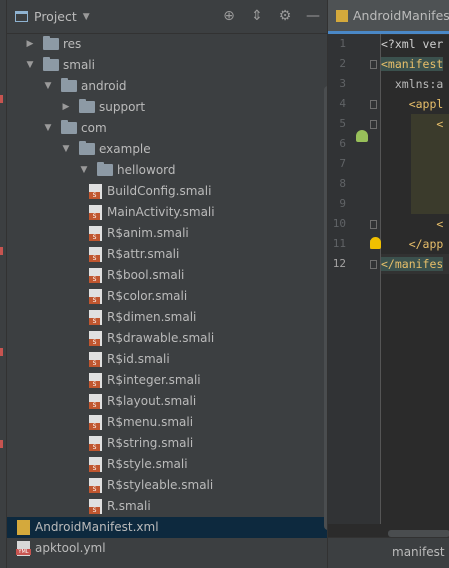 This screenshot has width=449, height=568. I want to click on left-tool-strip, so click(3, 284).